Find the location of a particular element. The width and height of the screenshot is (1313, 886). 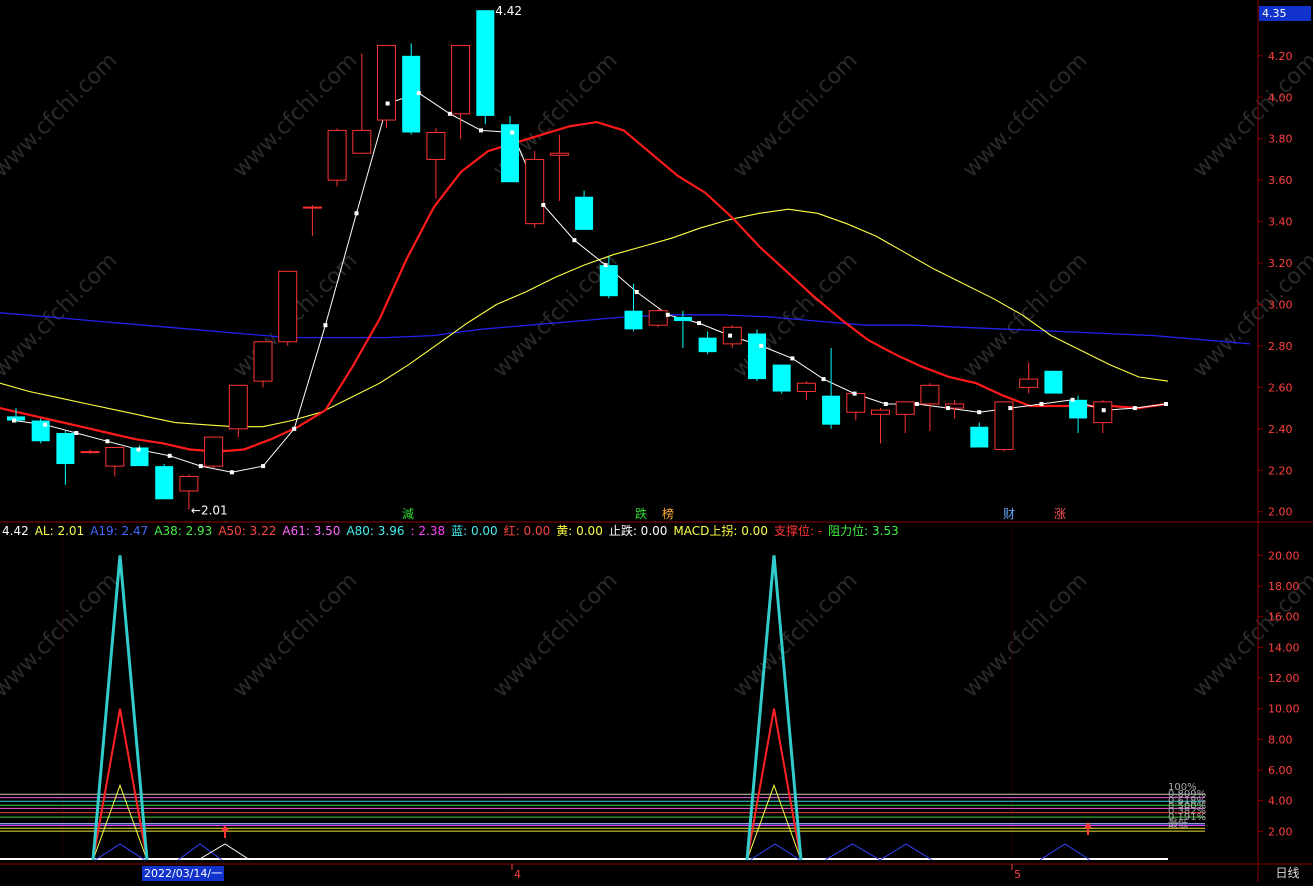

indicator-tick-label: 14.00 is located at coordinates (1284, 647).